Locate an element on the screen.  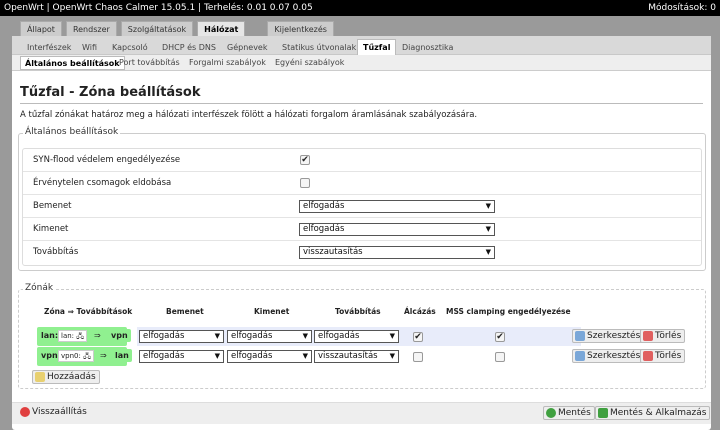
general-legend: Általános beállítások is located at coordinates (72, 132).